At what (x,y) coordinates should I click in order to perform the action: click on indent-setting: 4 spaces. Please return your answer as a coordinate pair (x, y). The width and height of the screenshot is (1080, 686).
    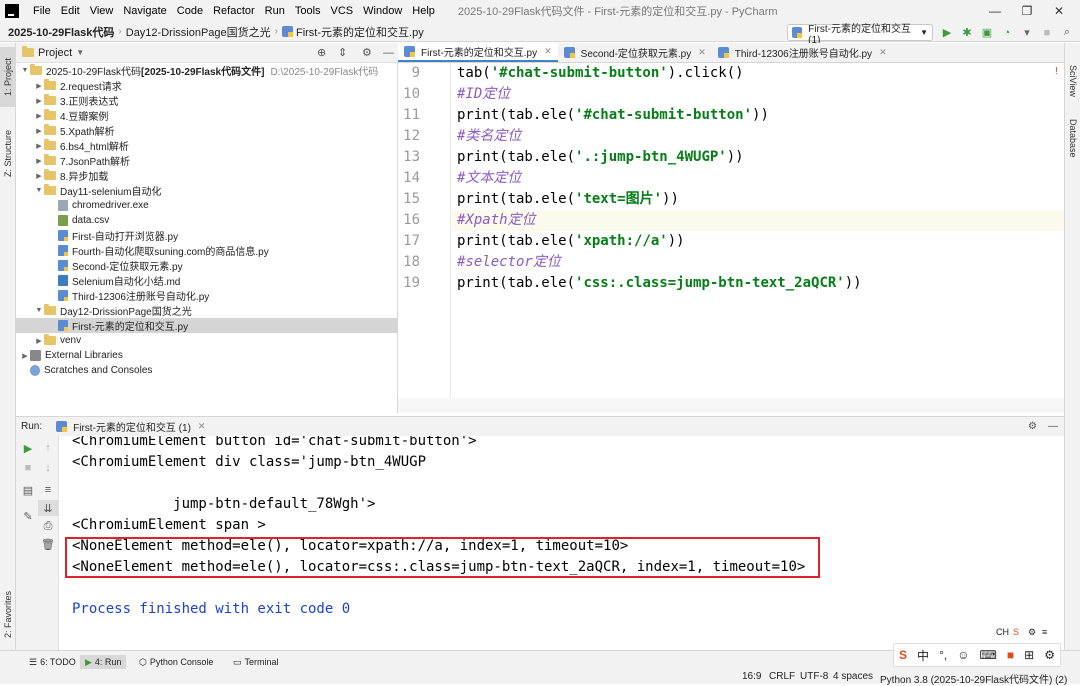
    Looking at the image, I should click on (853, 676).